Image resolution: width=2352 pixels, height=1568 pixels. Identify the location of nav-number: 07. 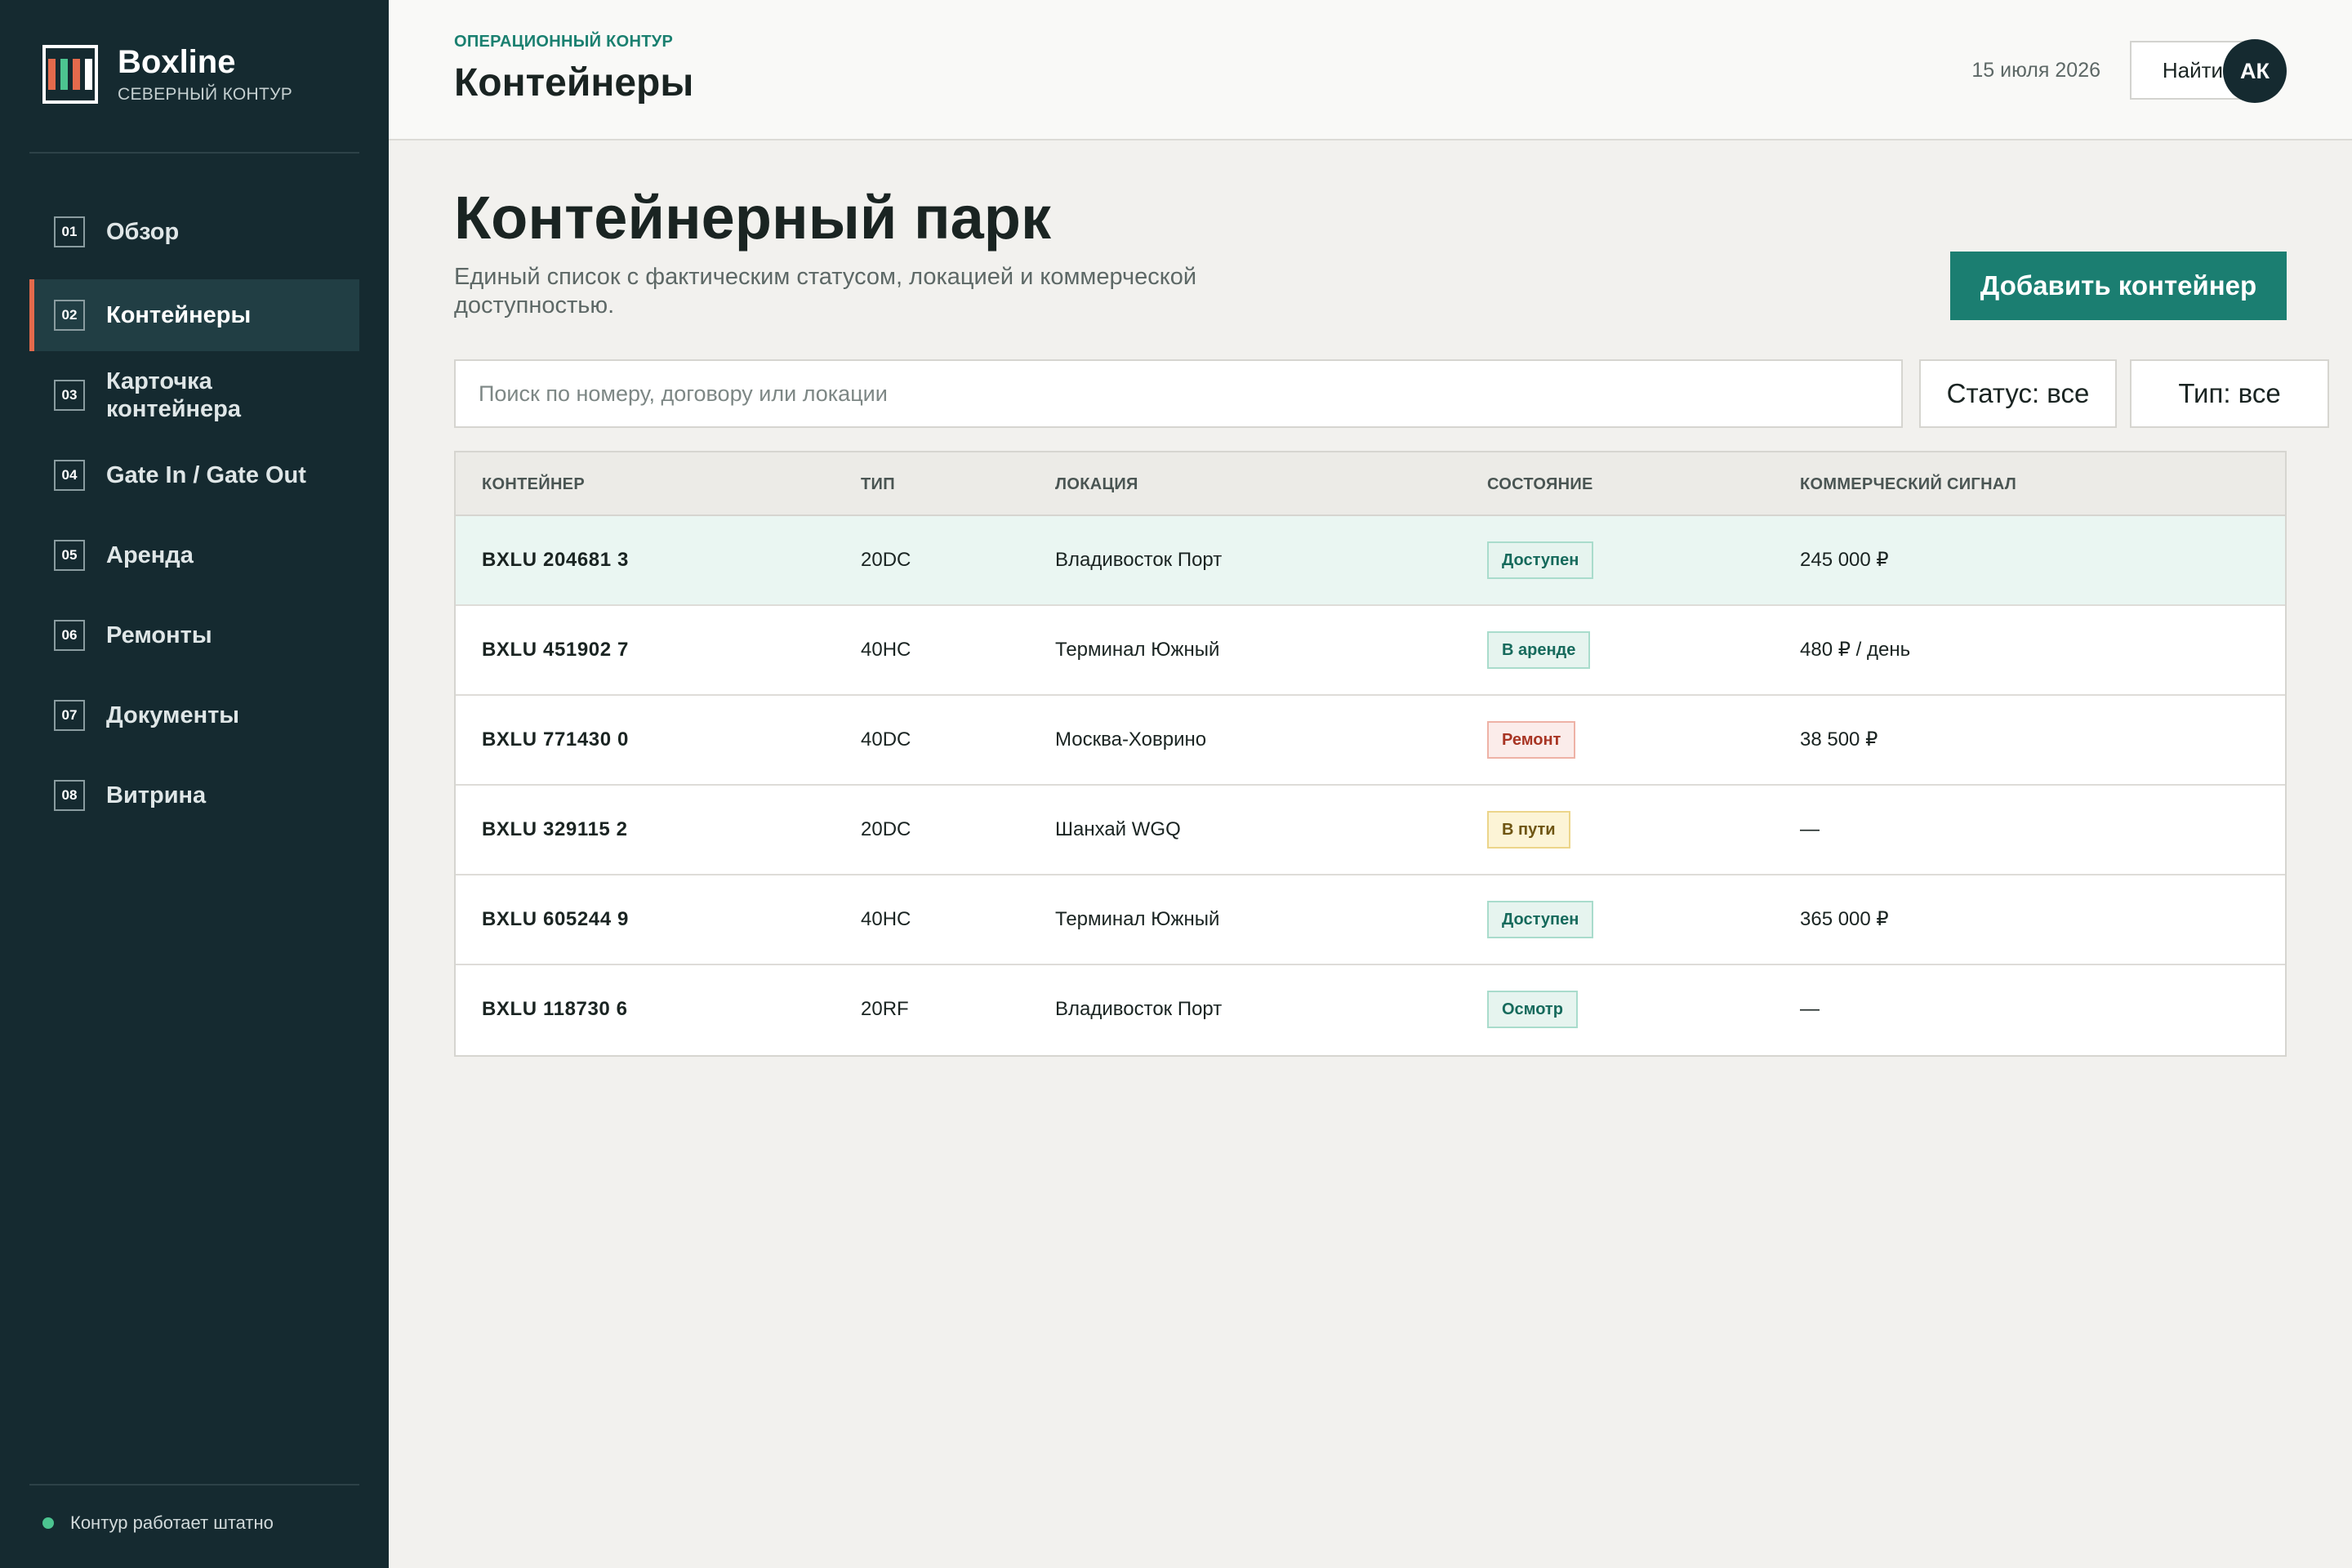
(69, 715).